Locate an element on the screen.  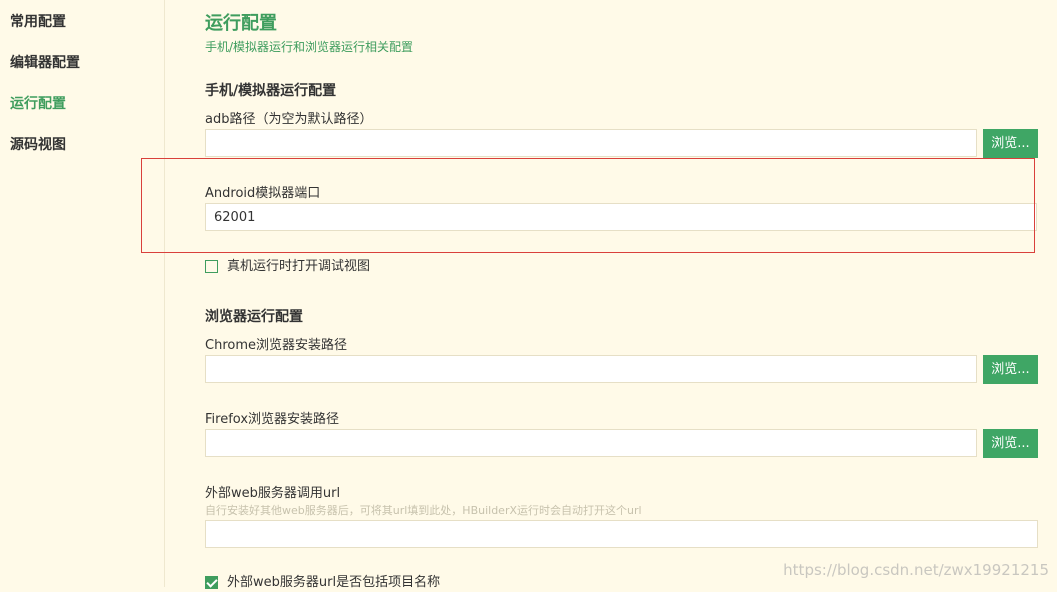
mobile-section-title: 手机/模拟器运行配置 is located at coordinates (271, 91).